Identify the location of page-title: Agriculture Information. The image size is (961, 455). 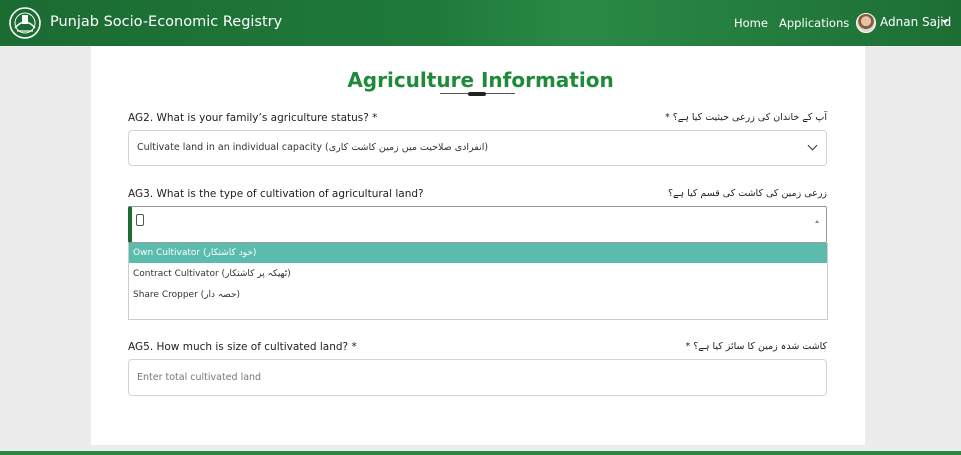
(480, 80).